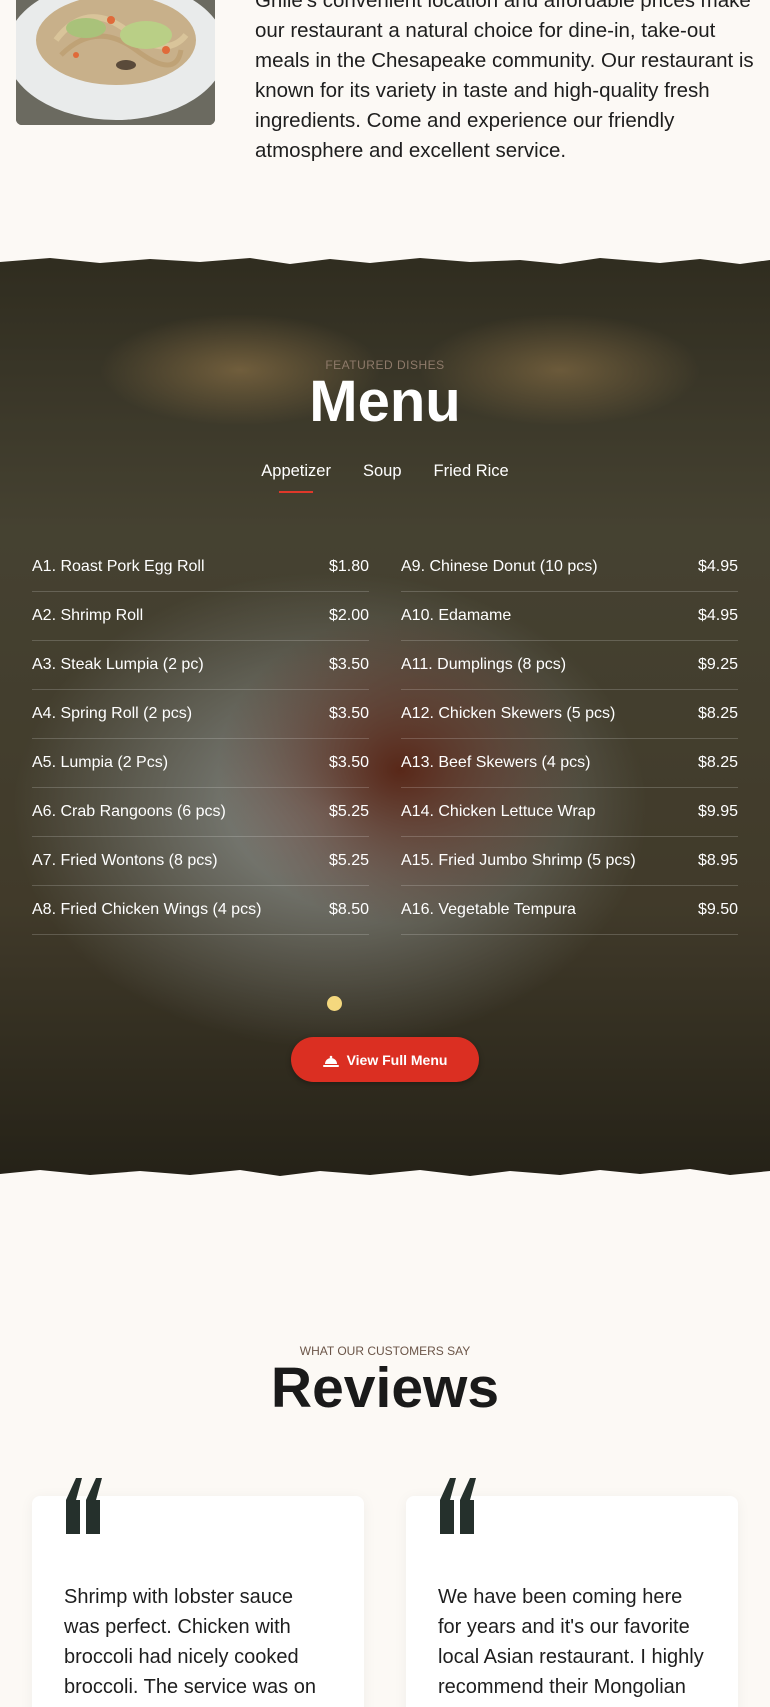 This screenshot has width=770, height=1707. I want to click on menu-item: A4. Spring Roll (2 pcs) $3.50, so click(200, 714).